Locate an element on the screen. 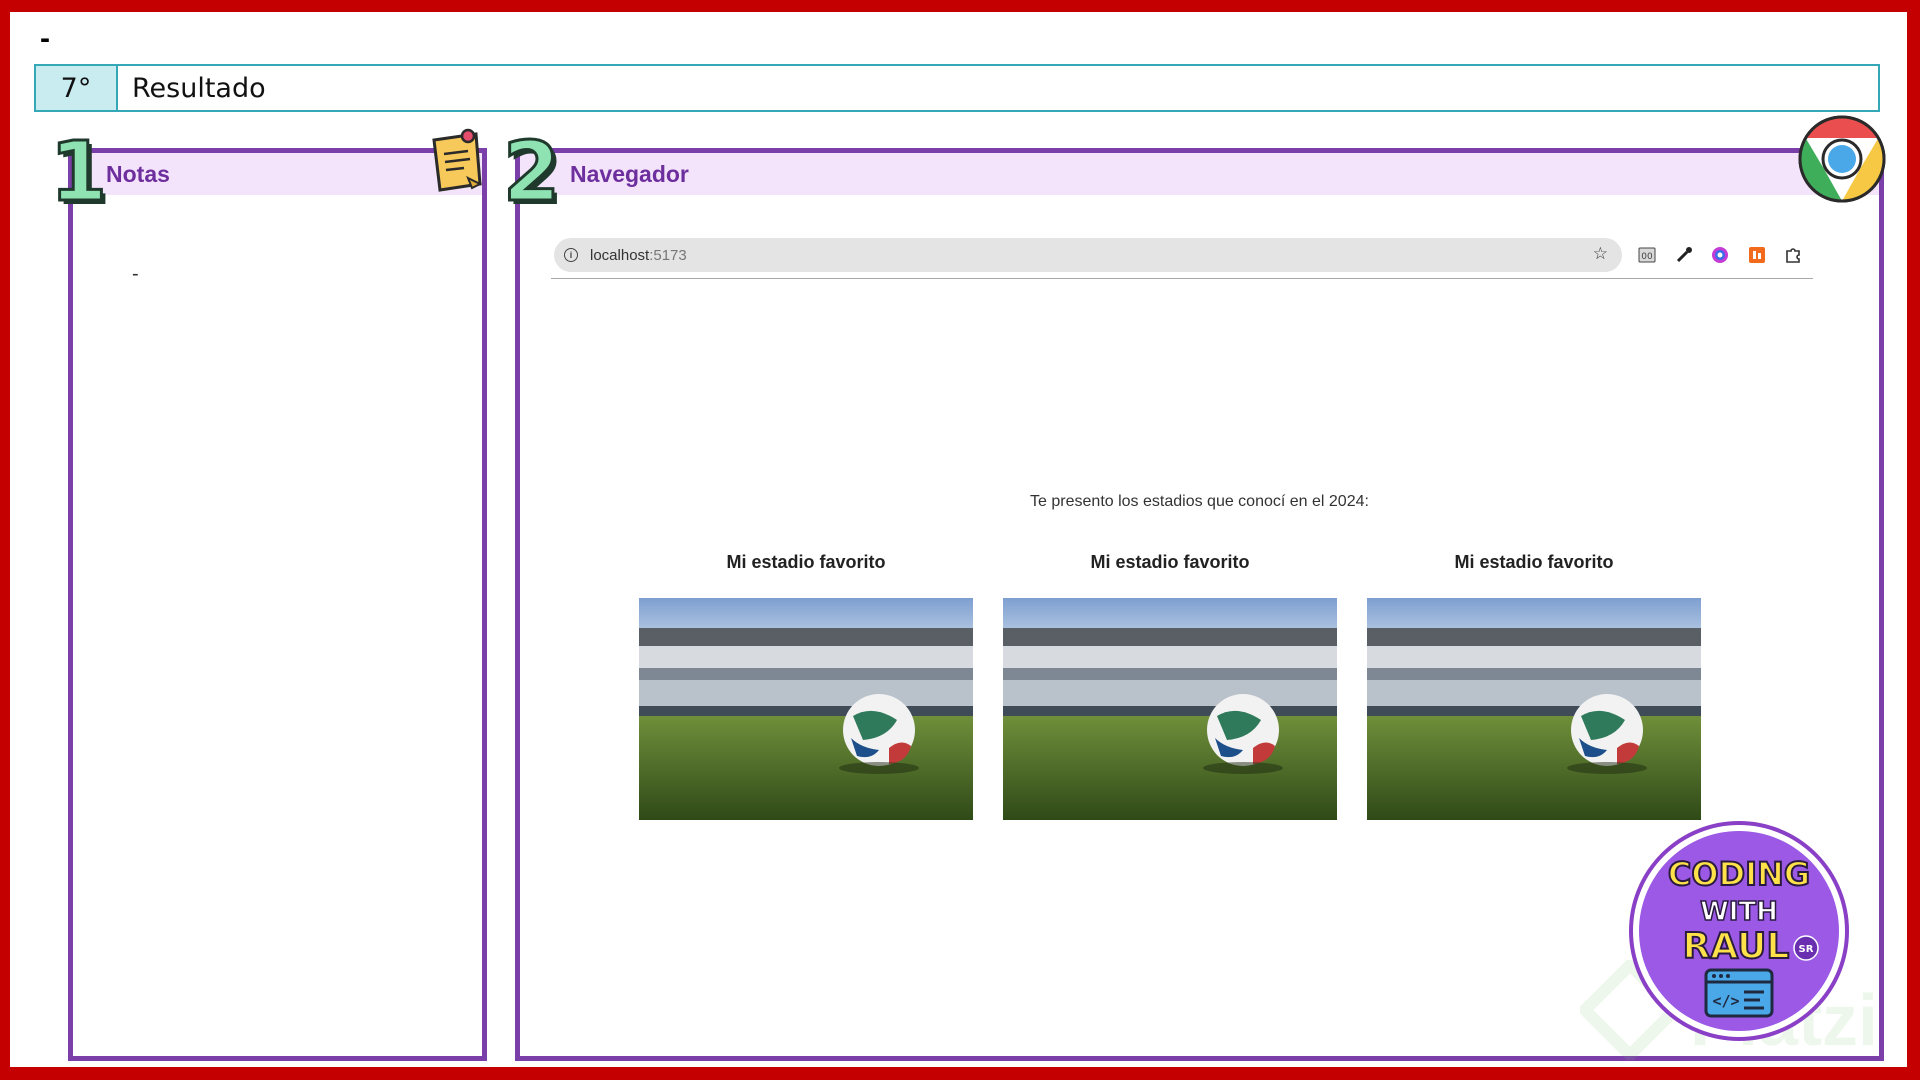 The height and width of the screenshot is (1080, 1920). browser-panel-title: Navegador is located at coordinates (629, 173).